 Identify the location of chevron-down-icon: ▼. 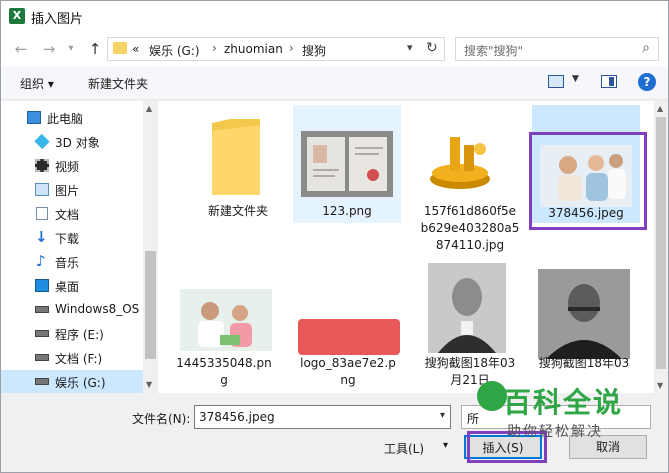
(575, 79).